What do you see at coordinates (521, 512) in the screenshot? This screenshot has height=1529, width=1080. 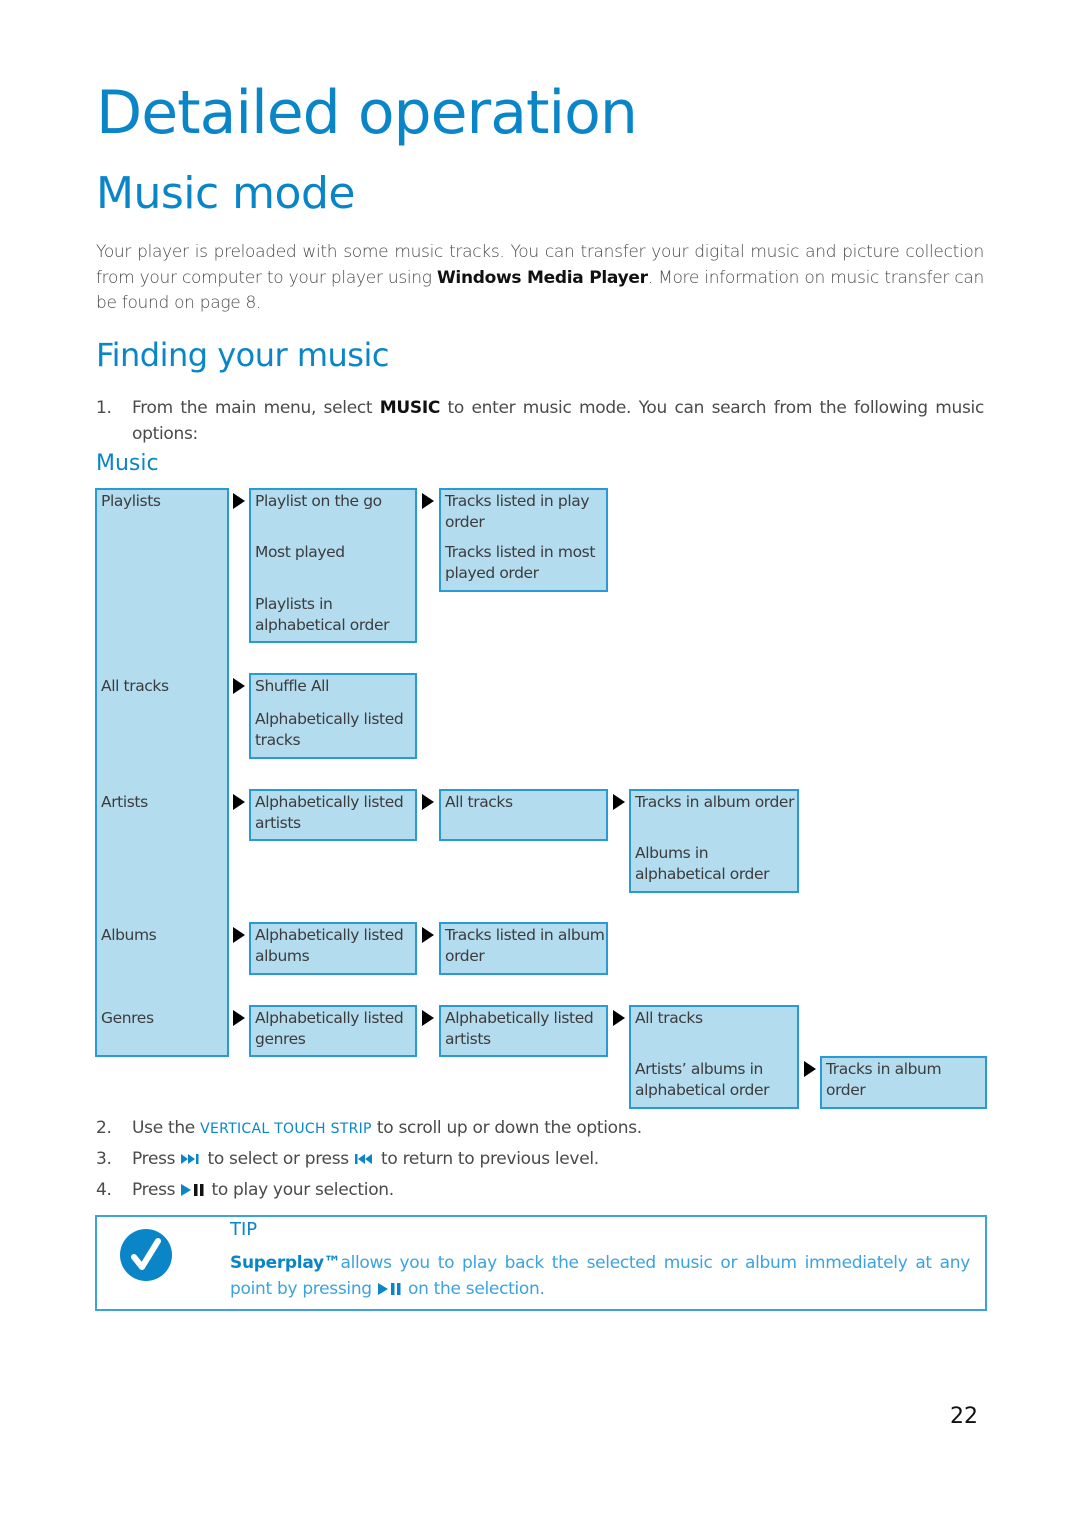 I see `submenu-item: Tracks listed in play order` at bounding box center [521, 512].